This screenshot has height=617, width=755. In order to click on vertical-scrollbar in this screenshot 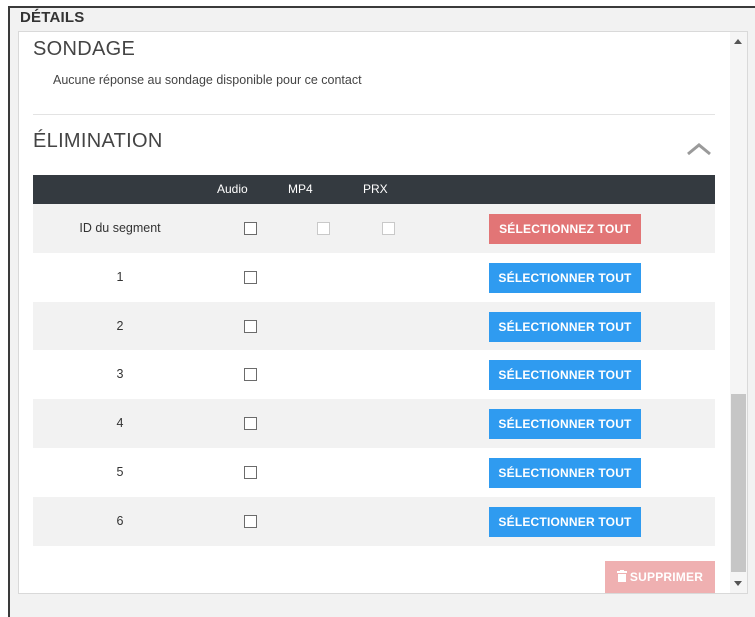, I will do `click(738, 312)`.